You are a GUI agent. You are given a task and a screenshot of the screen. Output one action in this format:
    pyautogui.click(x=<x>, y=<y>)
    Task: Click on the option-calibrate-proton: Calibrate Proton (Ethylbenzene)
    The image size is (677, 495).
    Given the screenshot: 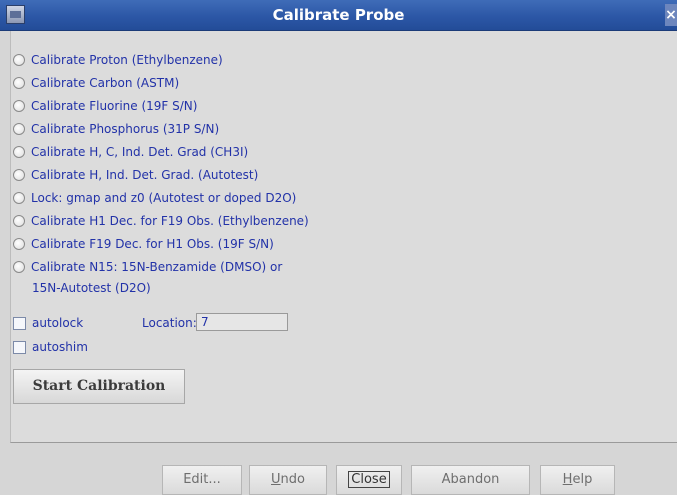 What is the action you would take?
    pyautogui.click(x=118, y=60)
    